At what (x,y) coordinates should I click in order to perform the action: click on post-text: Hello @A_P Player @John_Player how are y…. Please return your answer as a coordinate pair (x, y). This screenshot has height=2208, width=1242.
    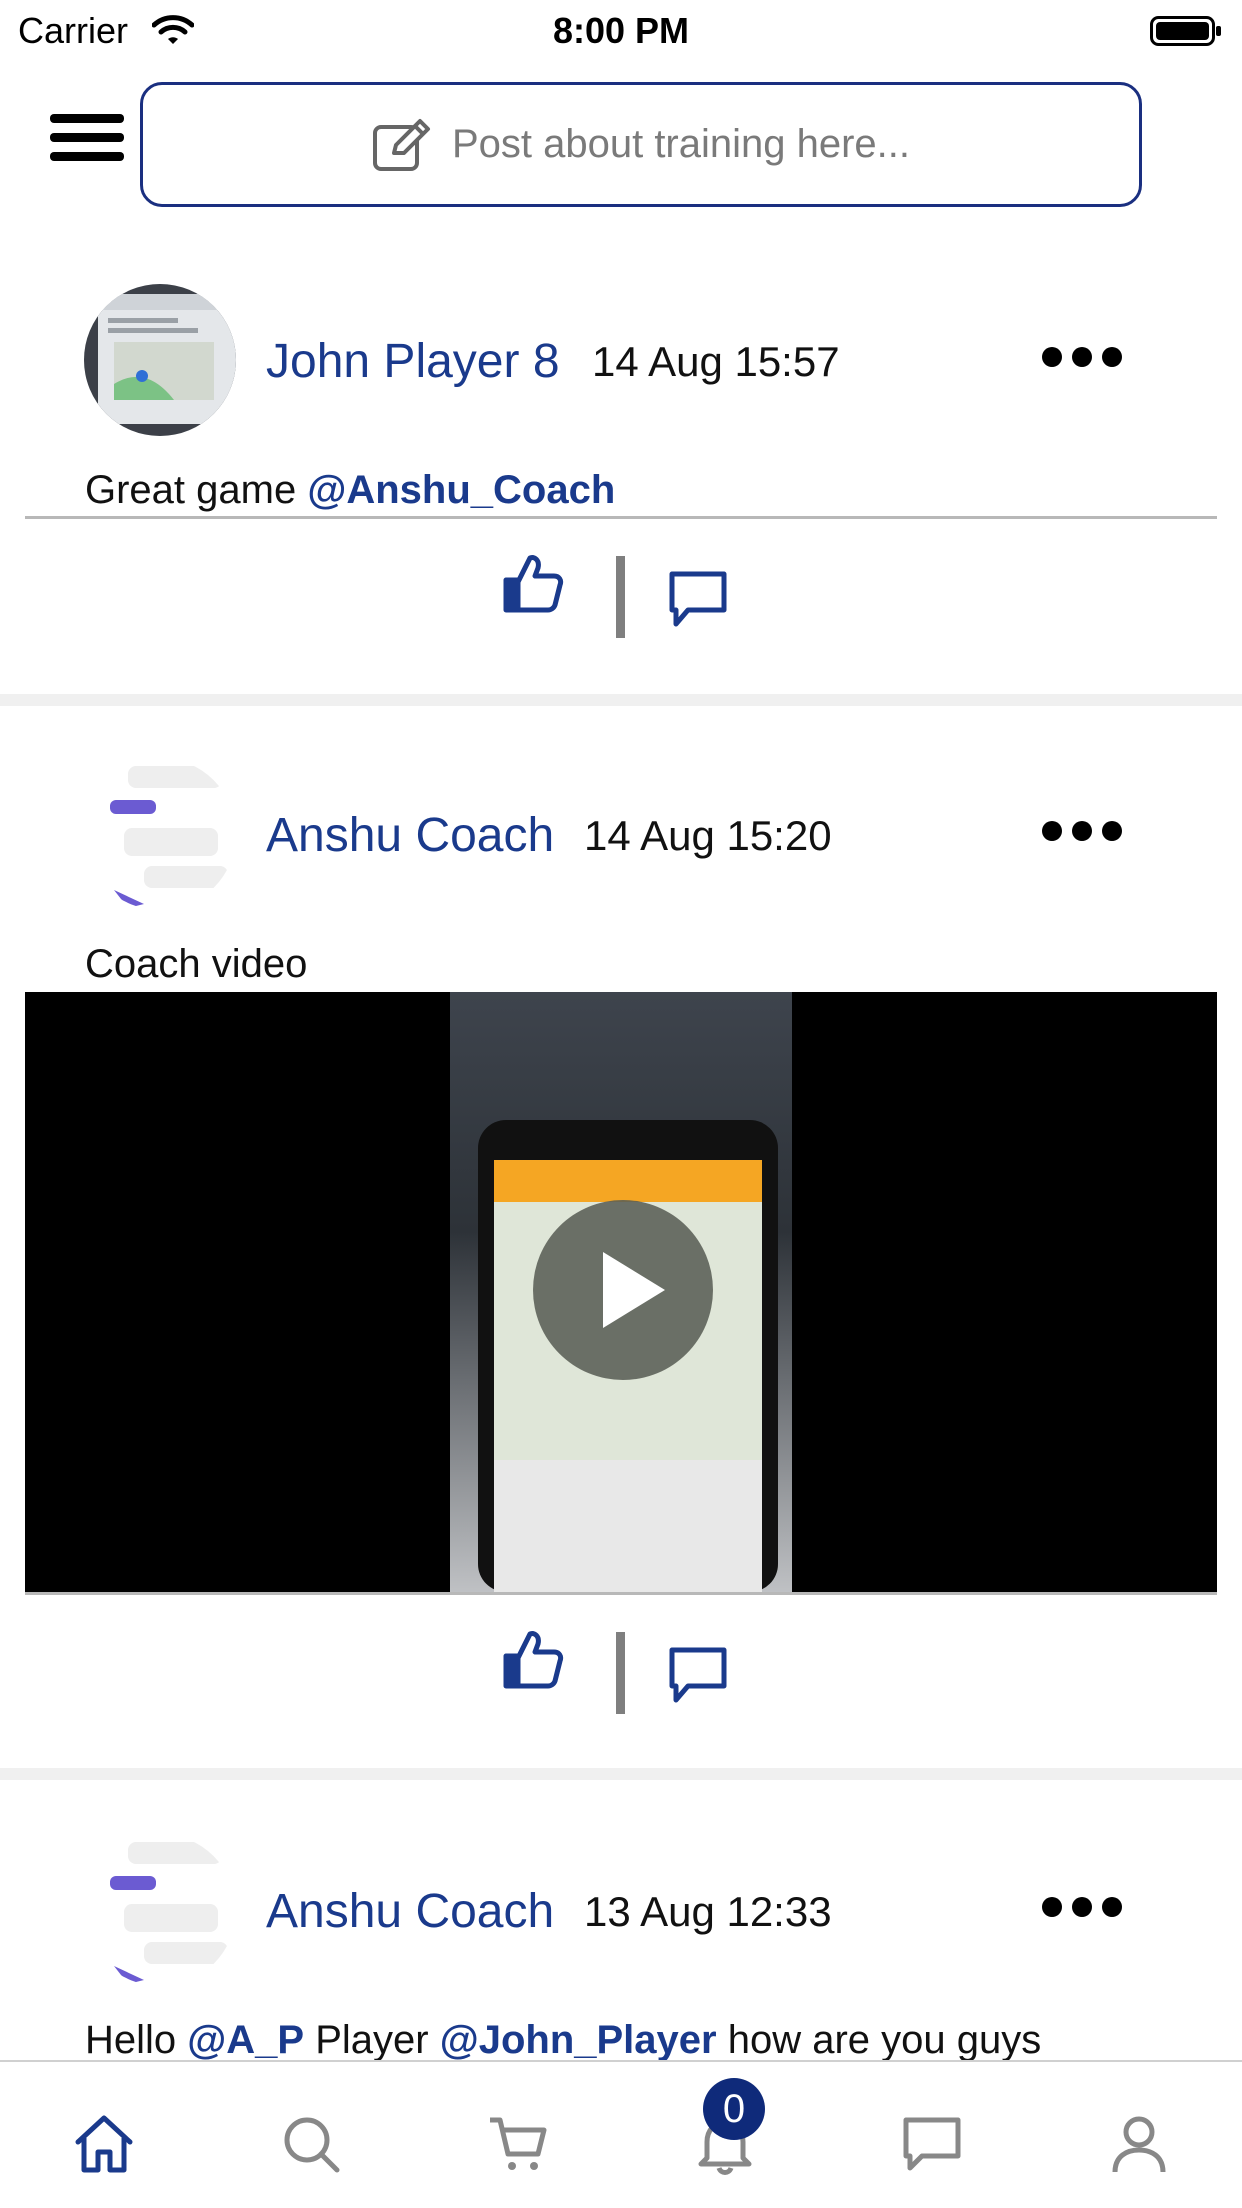
    Looking at the image, I should click on (563, 2040).